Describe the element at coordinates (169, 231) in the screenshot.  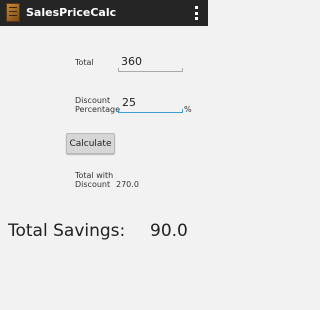
I see `total-savings-value: 90.0` at that location.